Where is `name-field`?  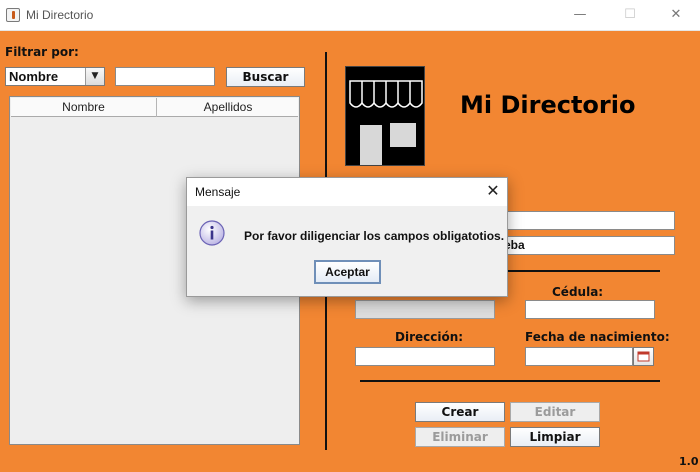
name-field is located at coordinates (587, 220).